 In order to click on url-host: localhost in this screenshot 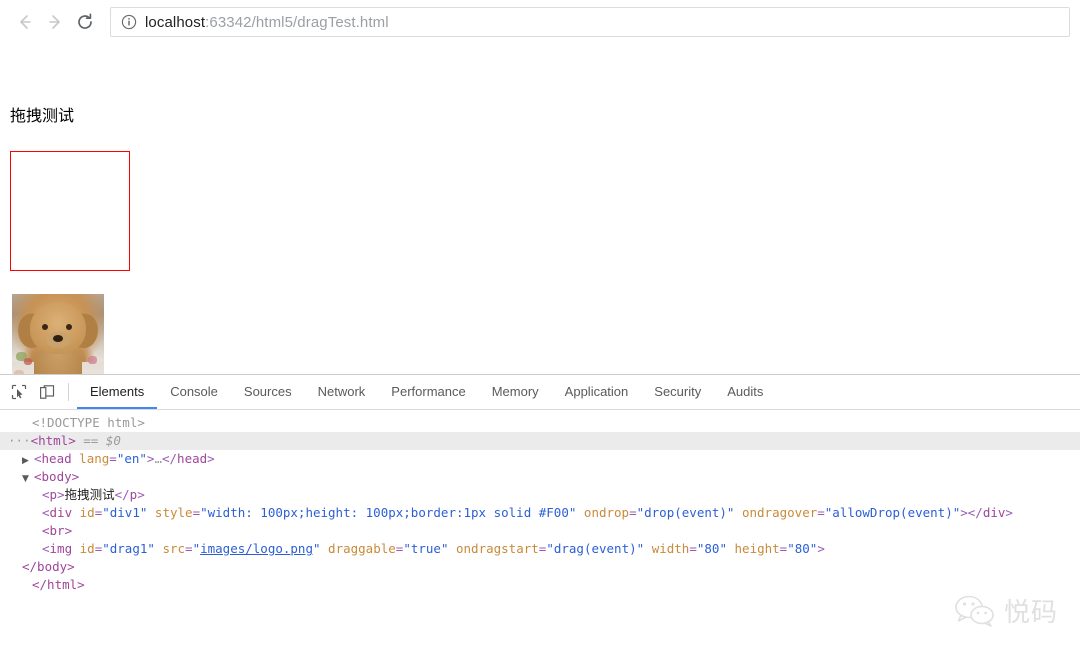, I will do `click(175, 22)`.